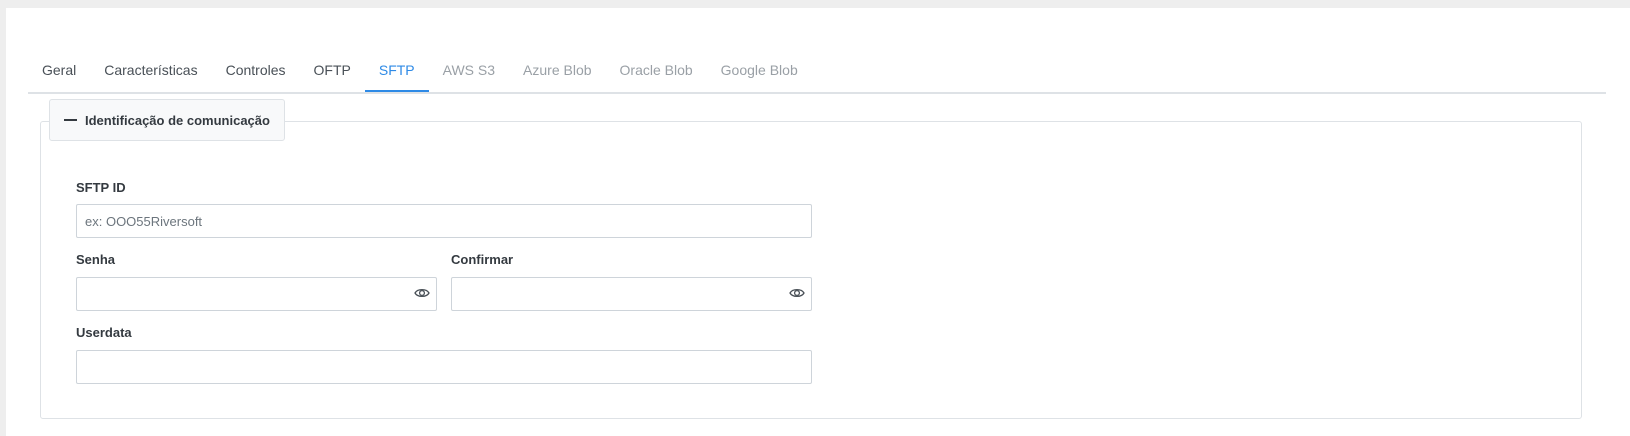 Image resolution: width=1630 pixels, height=436 pixels. What do you see at coordinates (444, 367) in the screenshot?
I see `userdata-input` at bounding box center [444, 367].